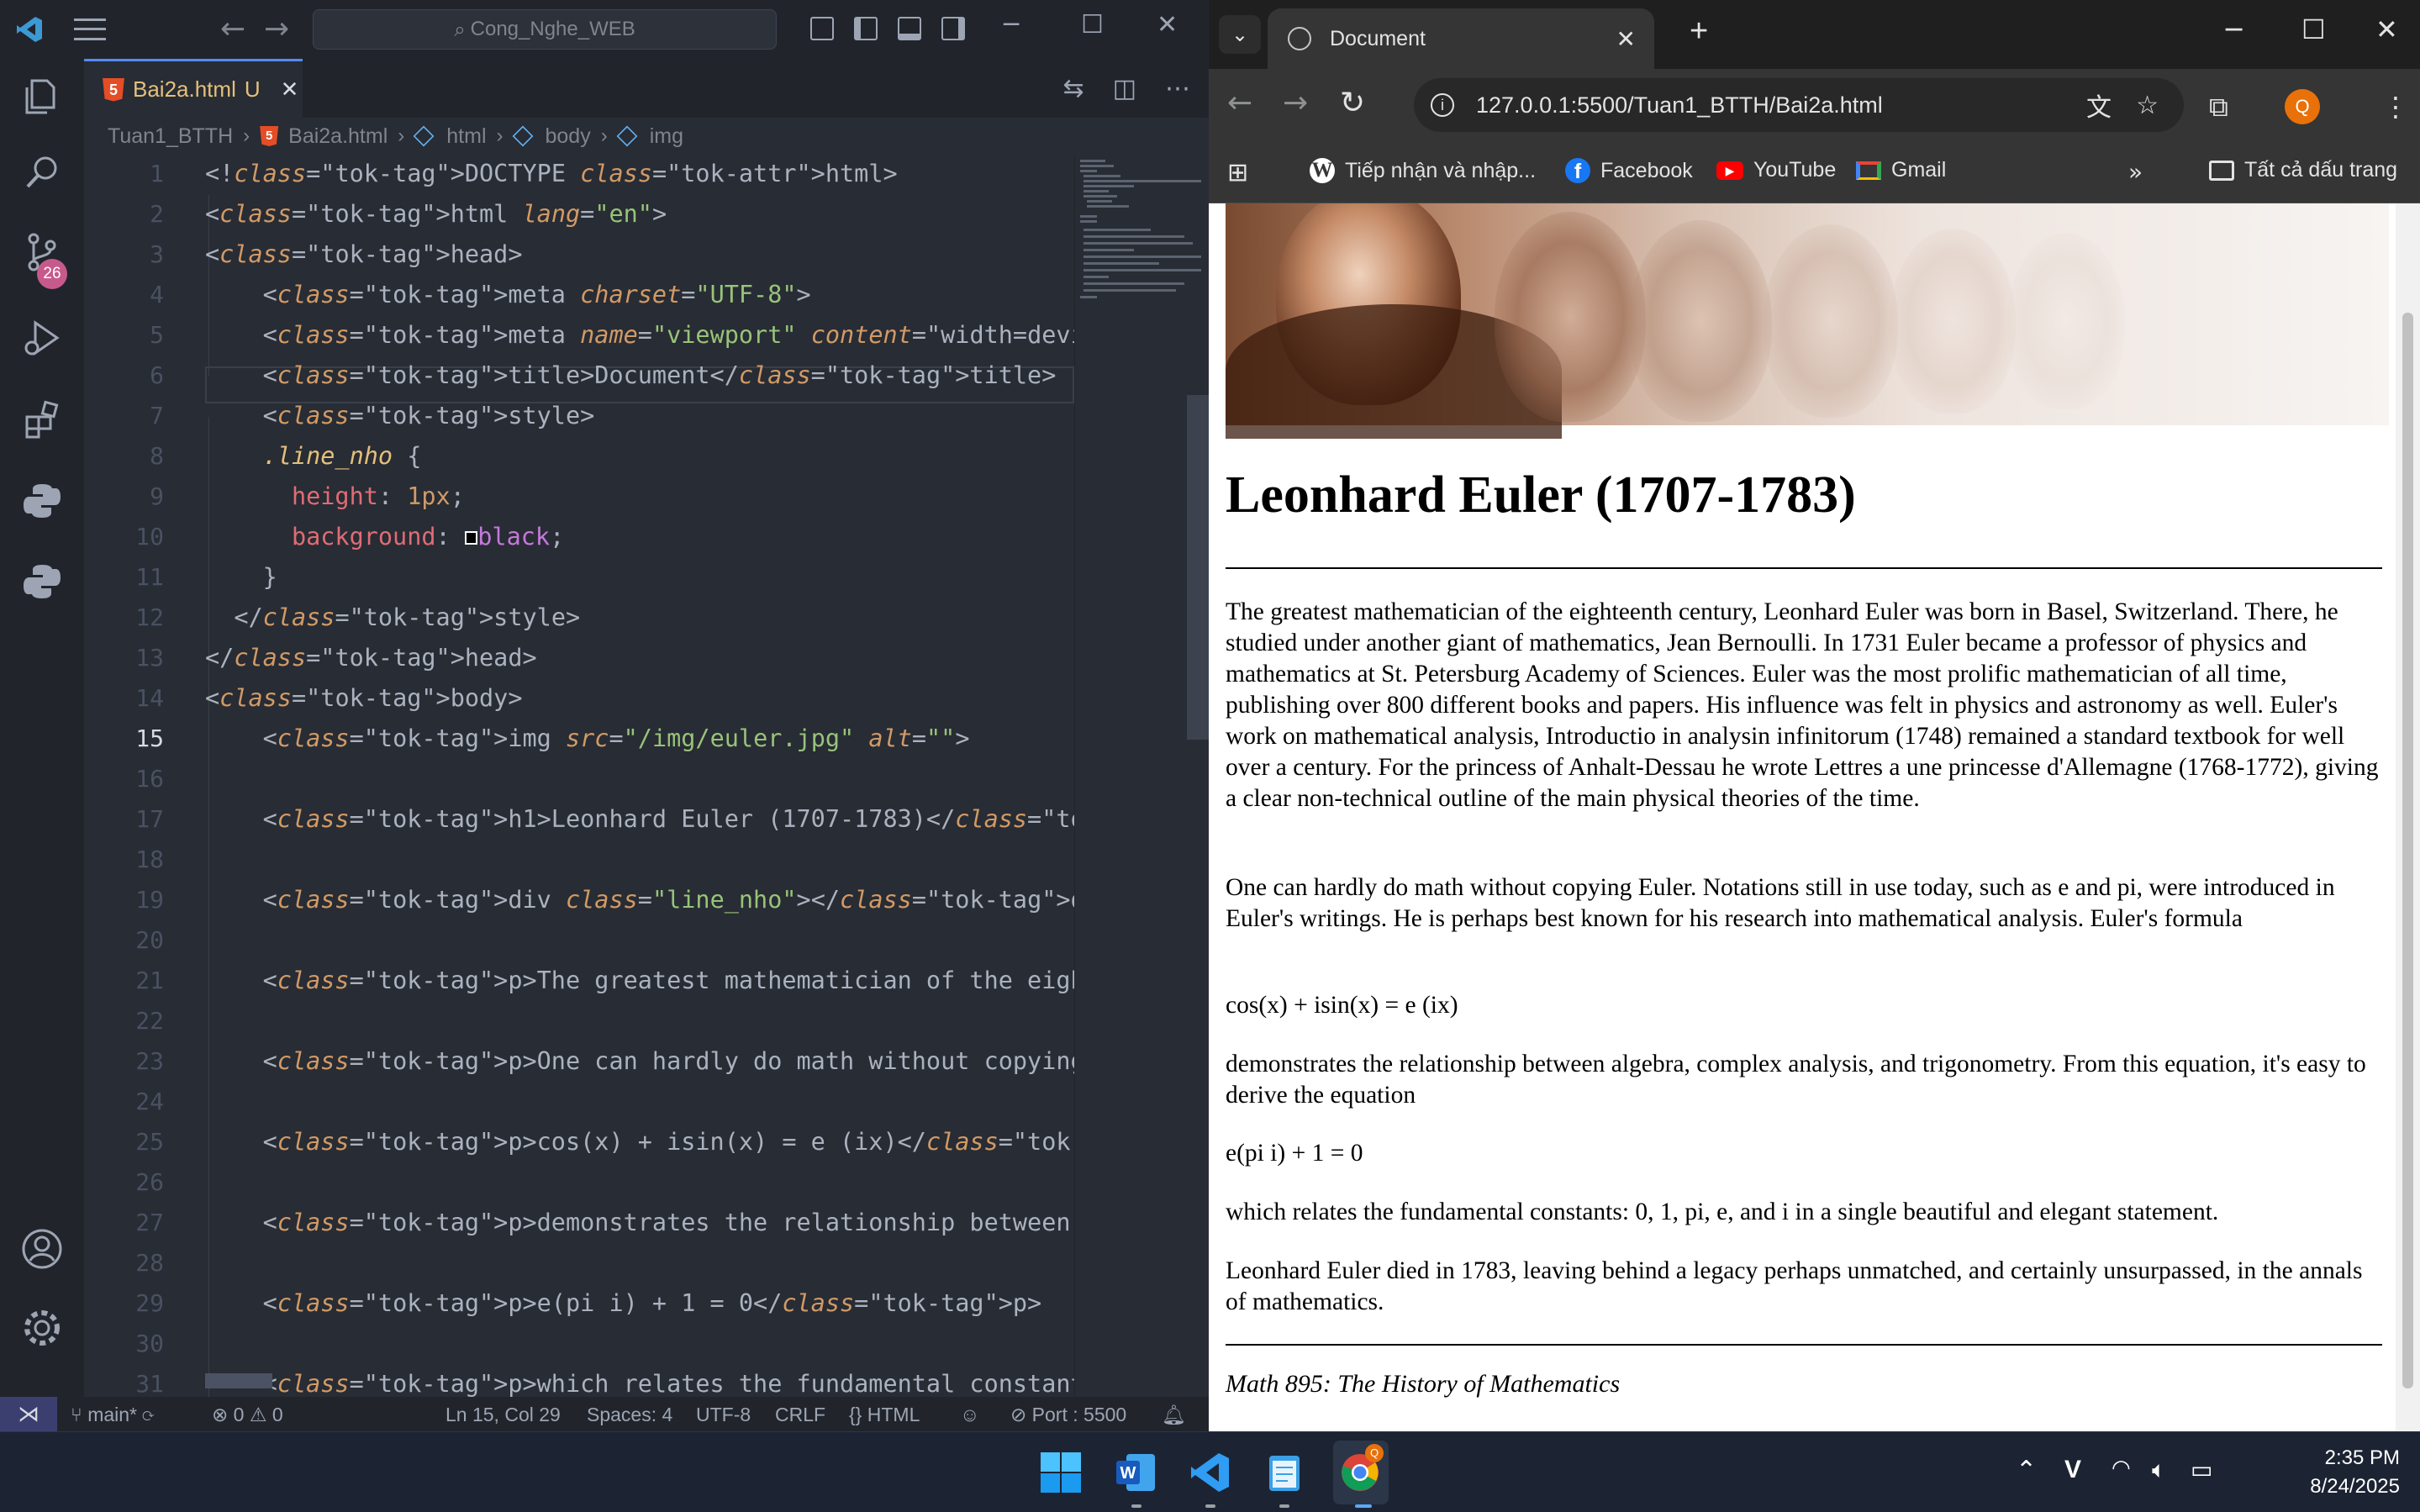  Describe the element at coordinates (42, 96) in the screenshot. I see `explorer-icon` at that location.